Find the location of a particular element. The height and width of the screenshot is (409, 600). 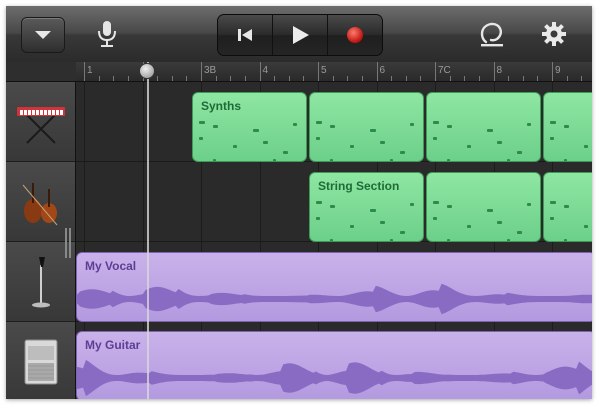

play-button is located at coordinates (300, 35).